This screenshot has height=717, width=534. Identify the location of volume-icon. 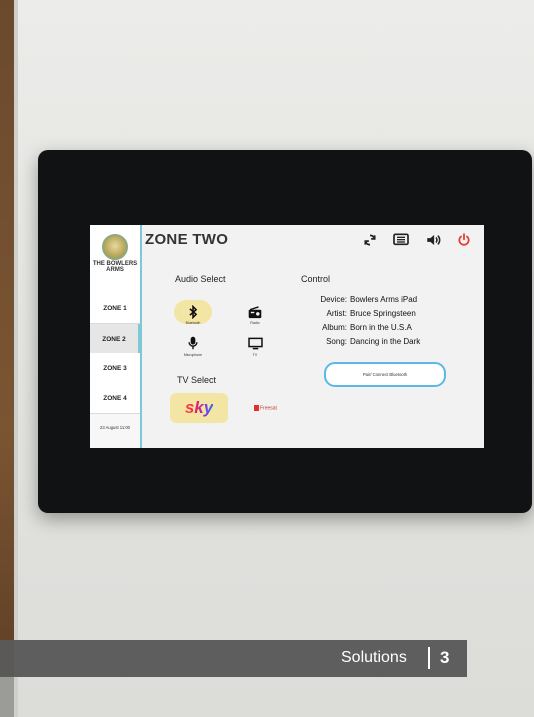
(433, 240).